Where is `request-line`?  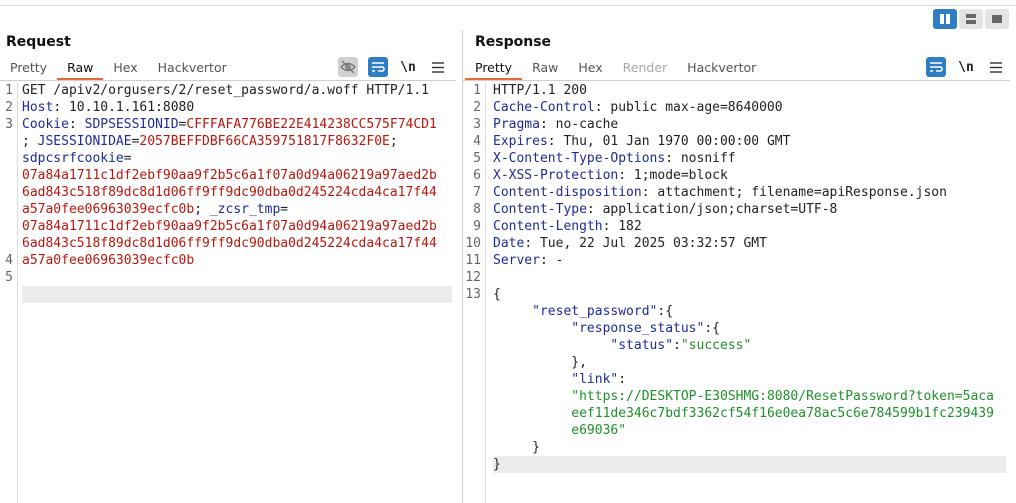 request-line is located at coordinates (237, 277).